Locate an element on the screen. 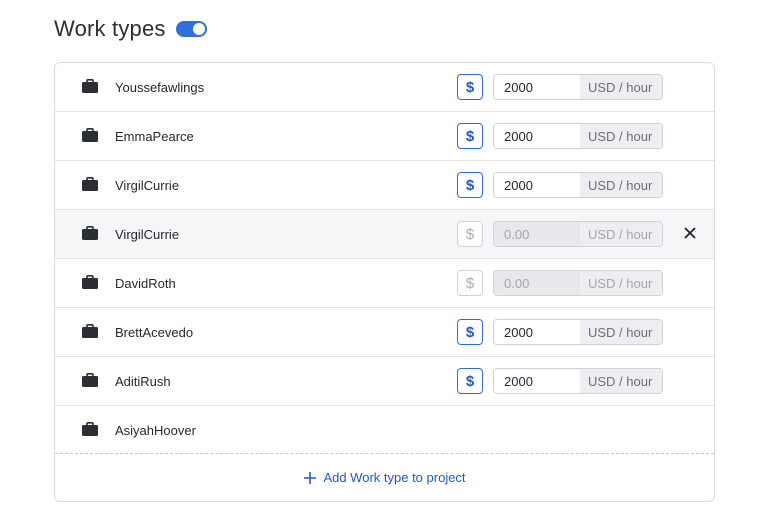  work-type-name: Youssefawlings is located at coordinates (160, 87).